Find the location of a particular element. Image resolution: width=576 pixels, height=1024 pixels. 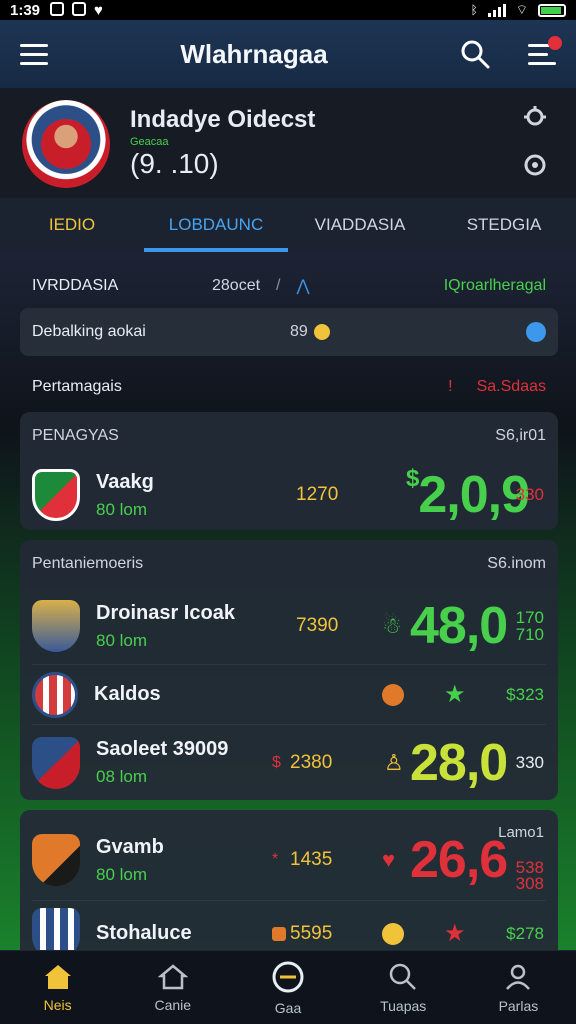

shield-icon is located at coordinates (536, 332).